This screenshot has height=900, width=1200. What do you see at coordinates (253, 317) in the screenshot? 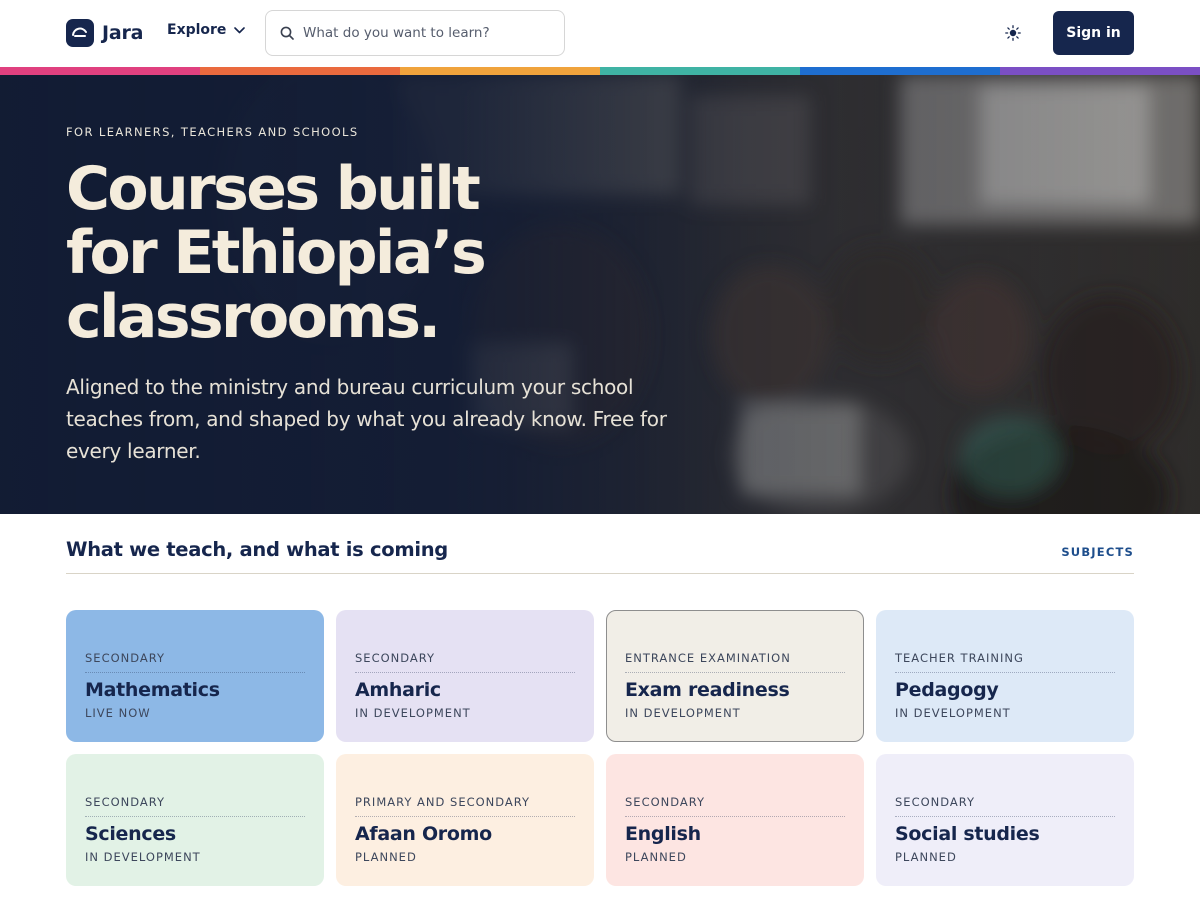
I see `hero-title-line: classrooms.` at bounding box center [253, 317].